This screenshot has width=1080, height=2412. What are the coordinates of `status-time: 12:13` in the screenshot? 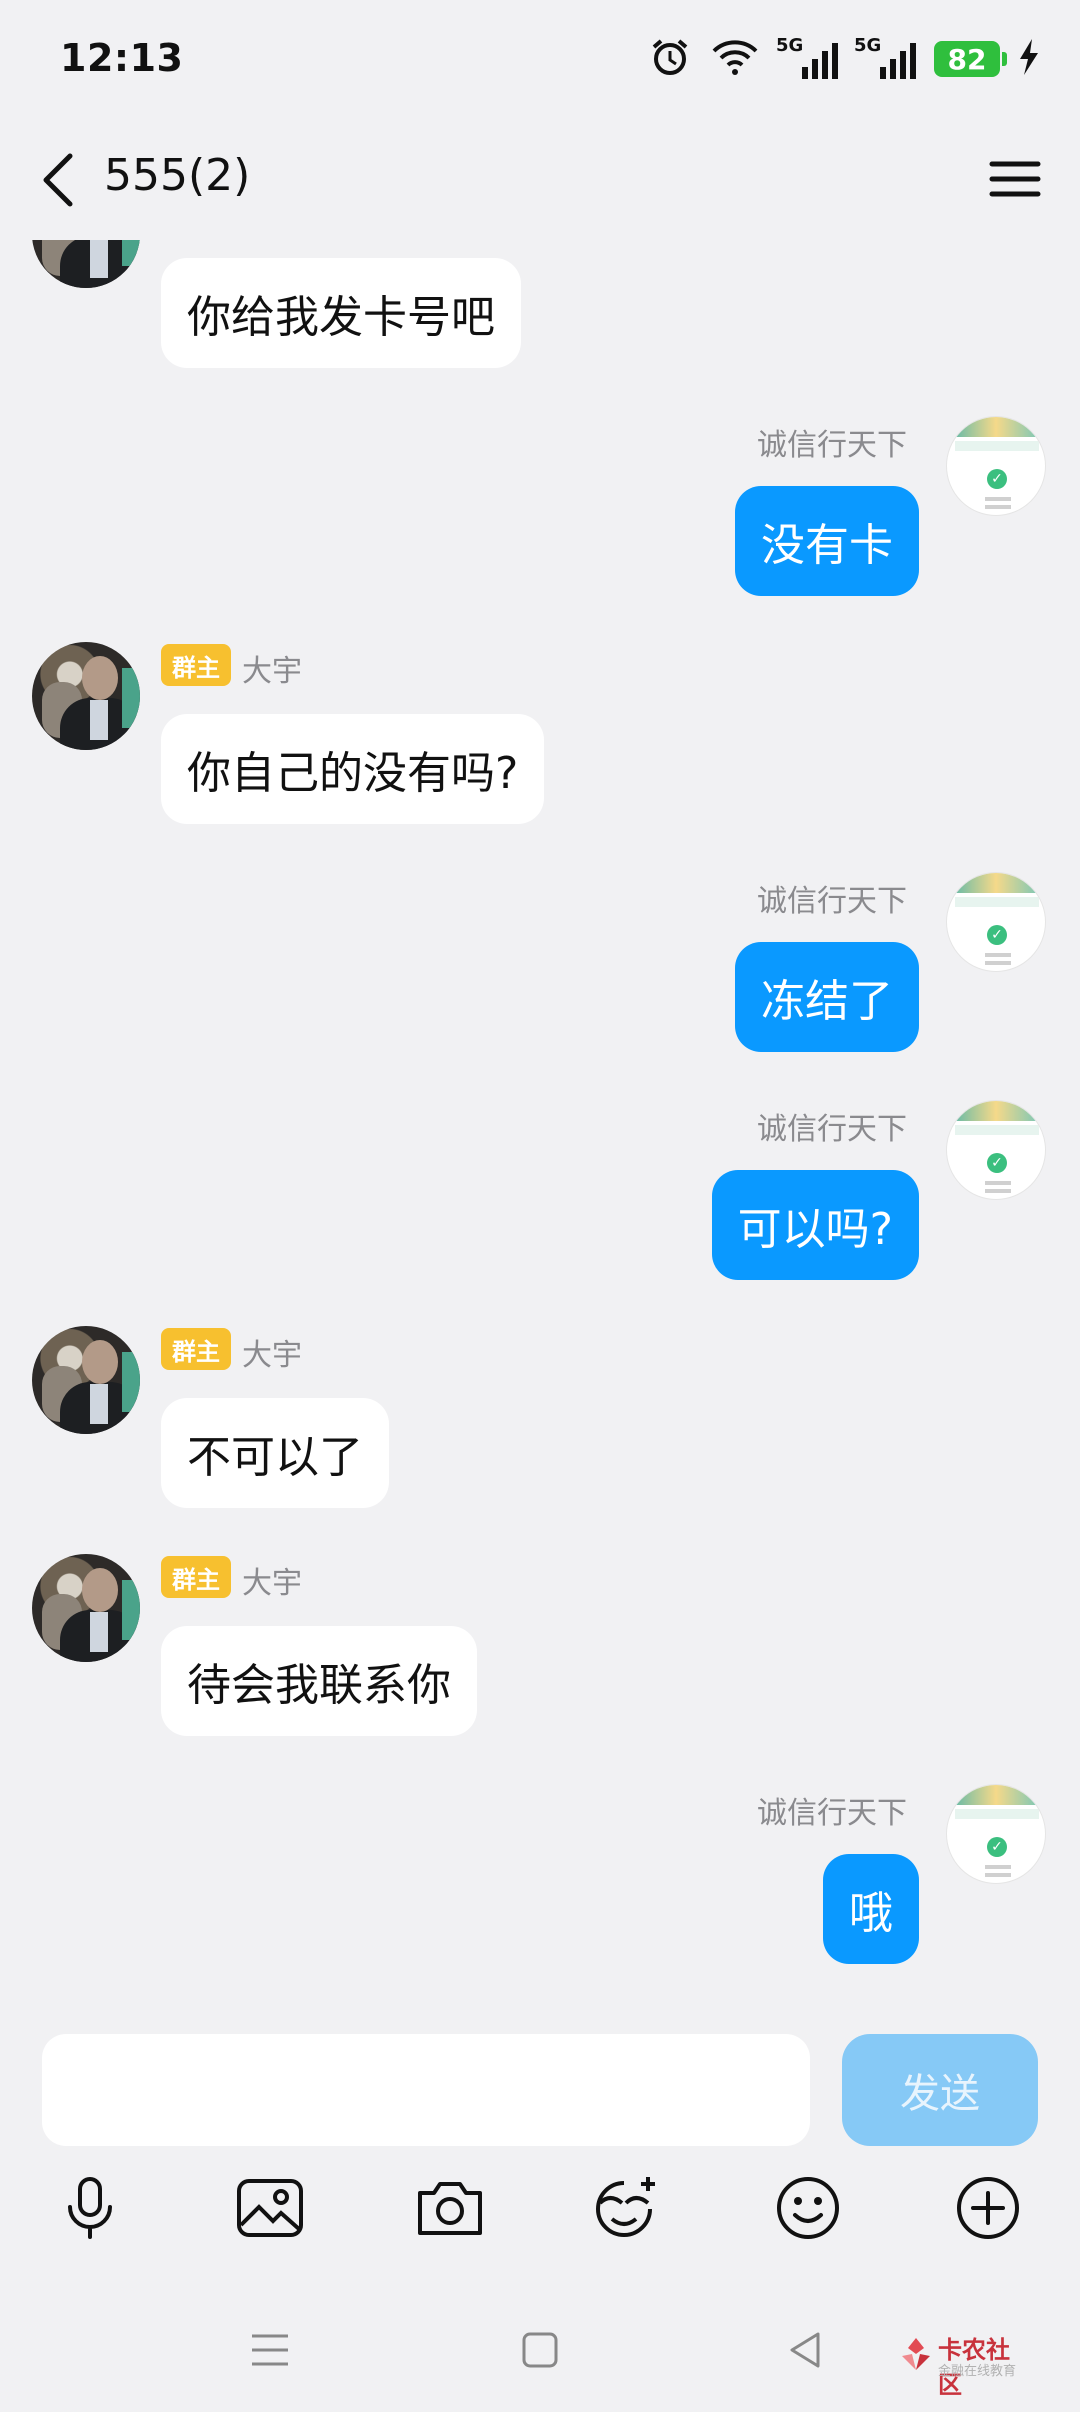 It's located at (122, 58).